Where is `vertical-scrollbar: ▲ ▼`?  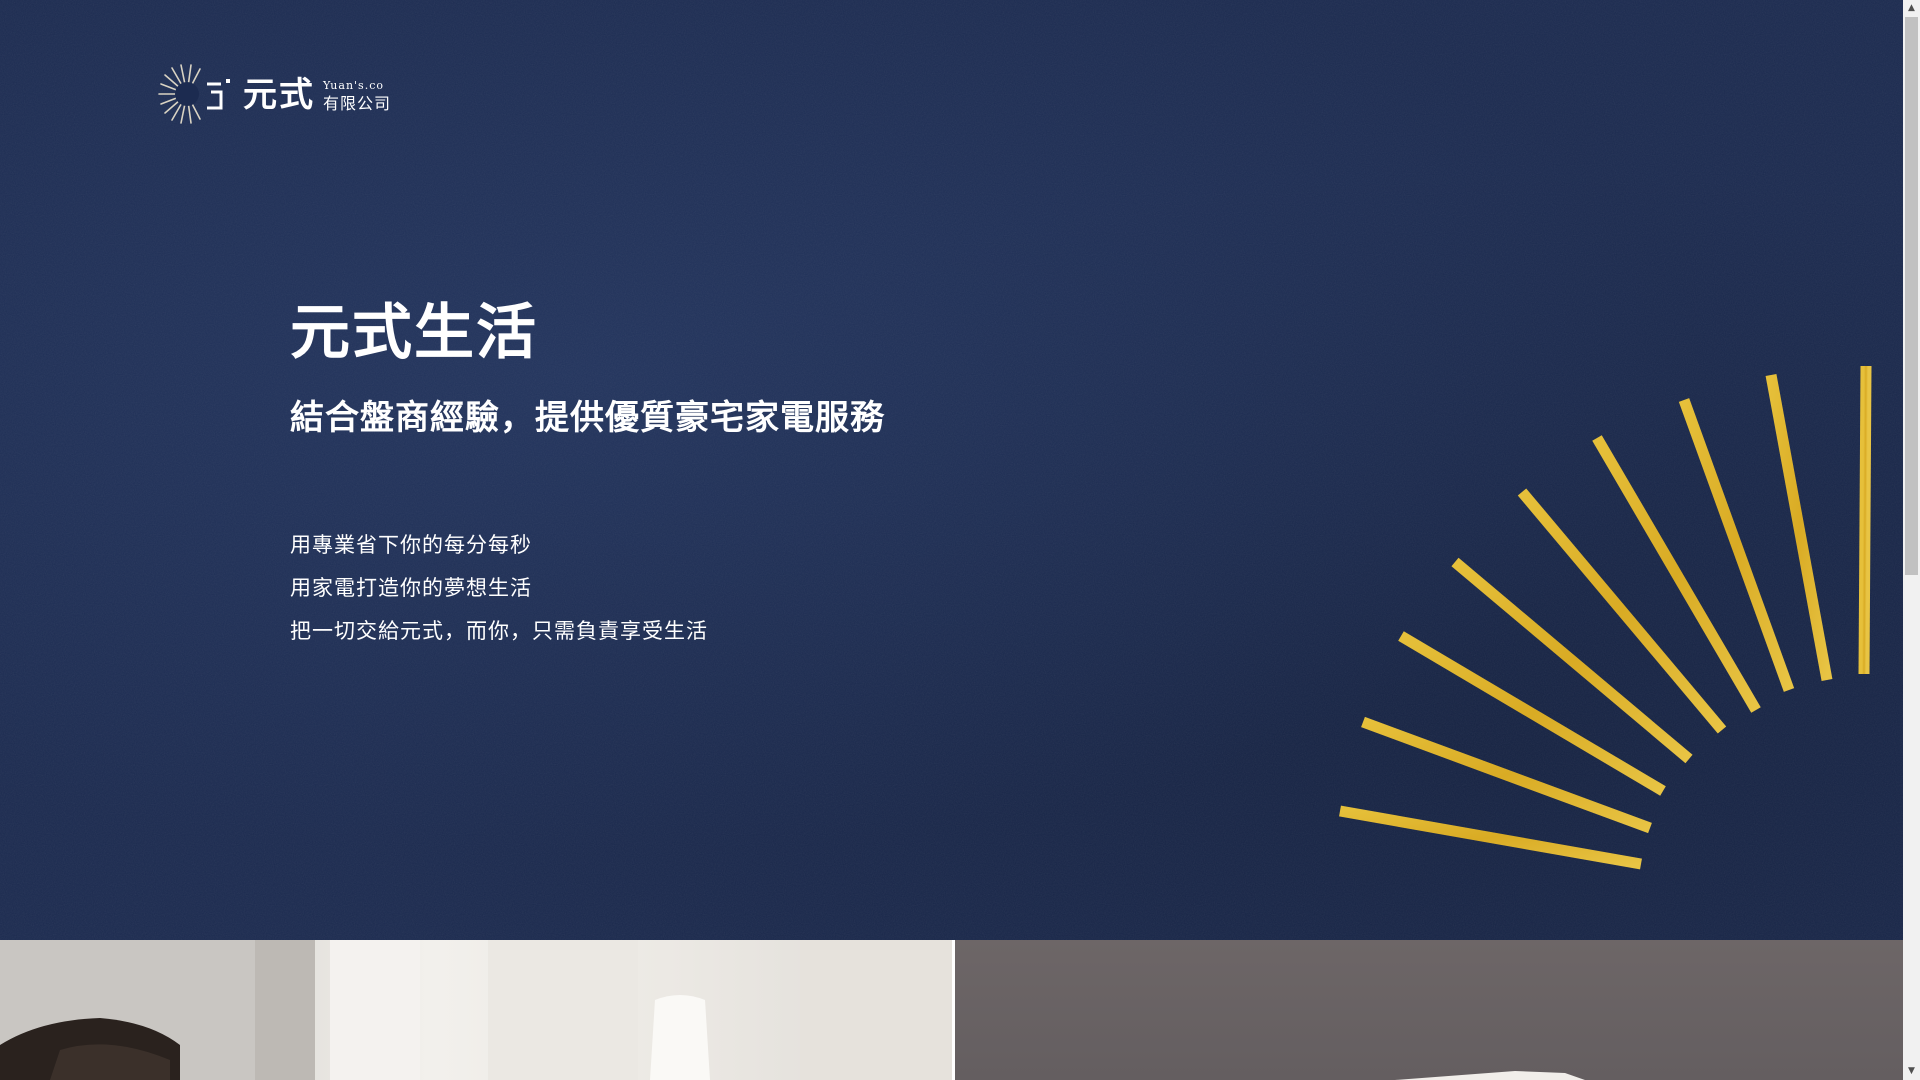 vertical-scrollbar: ▲ ▼ is located at coordinates (1911, 540).